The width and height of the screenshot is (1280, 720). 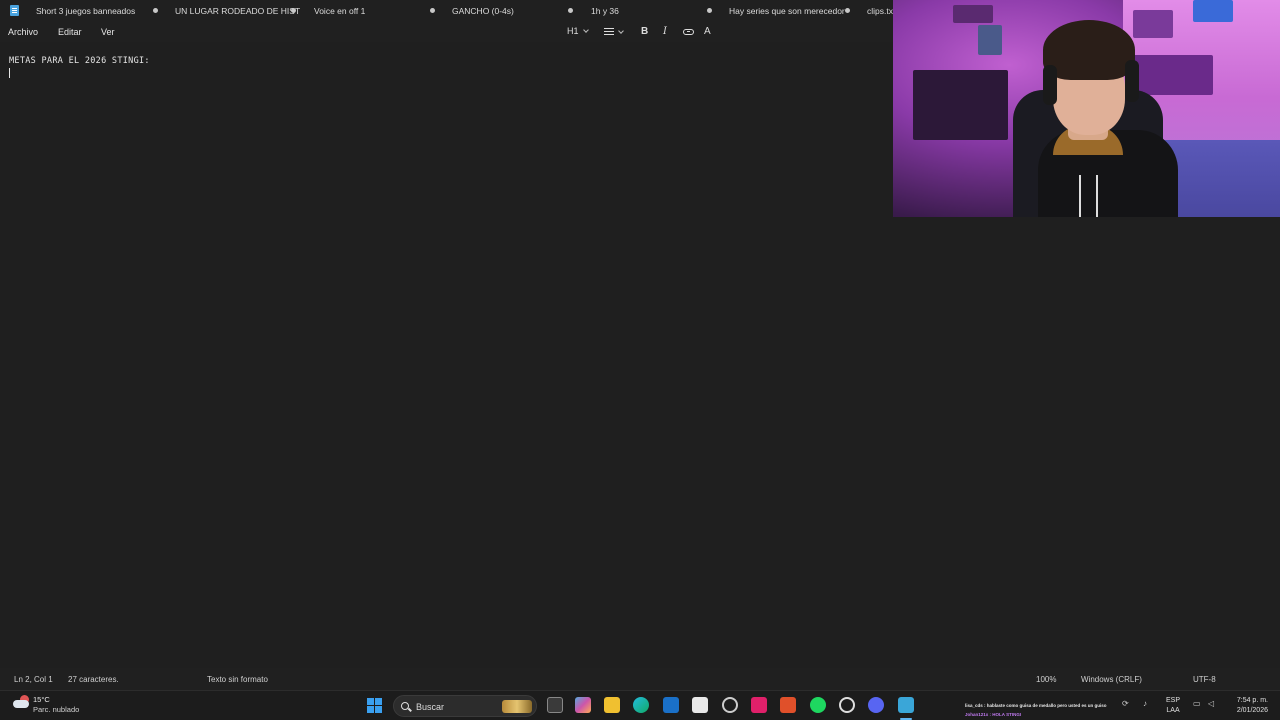 What do you see at coordinates (1197, 703) in the screenshot?
I see `display-icon: ▭` at bounding box center [1197, 703].